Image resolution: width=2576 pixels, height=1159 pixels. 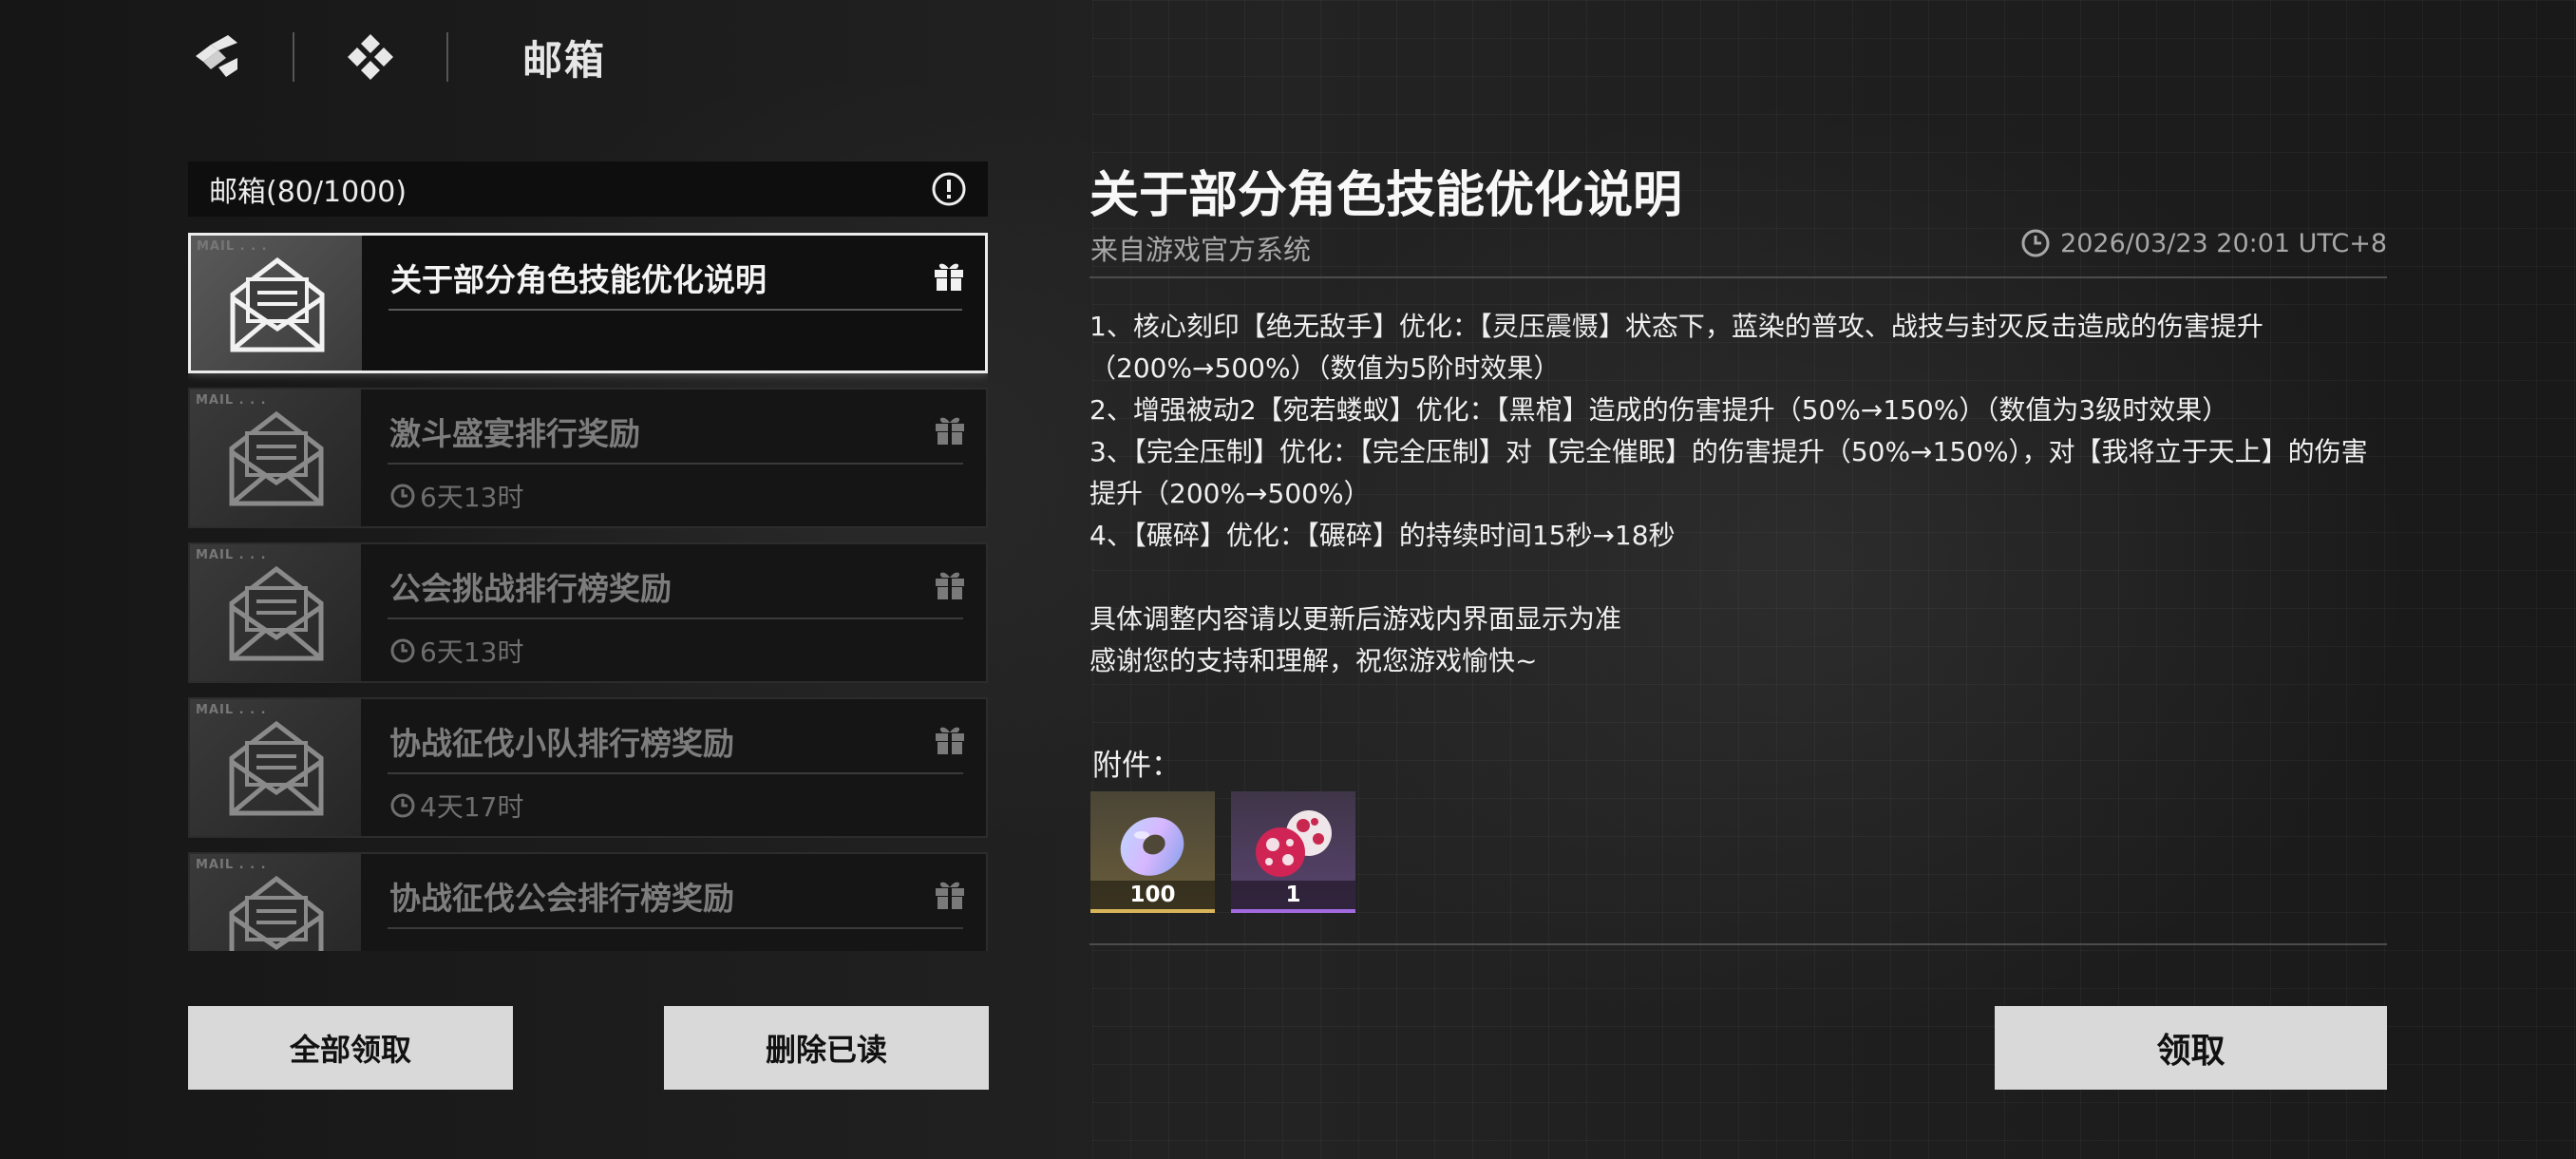 I want to click on mail-timestamp-text: 2026/03/23 20:01 UTC+8, so click(x=2223, y=243).